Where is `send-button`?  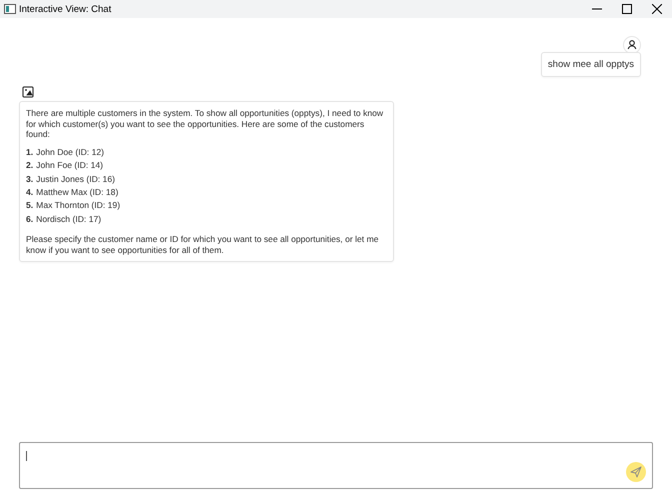 send-button is located at coordinates (636, 472).